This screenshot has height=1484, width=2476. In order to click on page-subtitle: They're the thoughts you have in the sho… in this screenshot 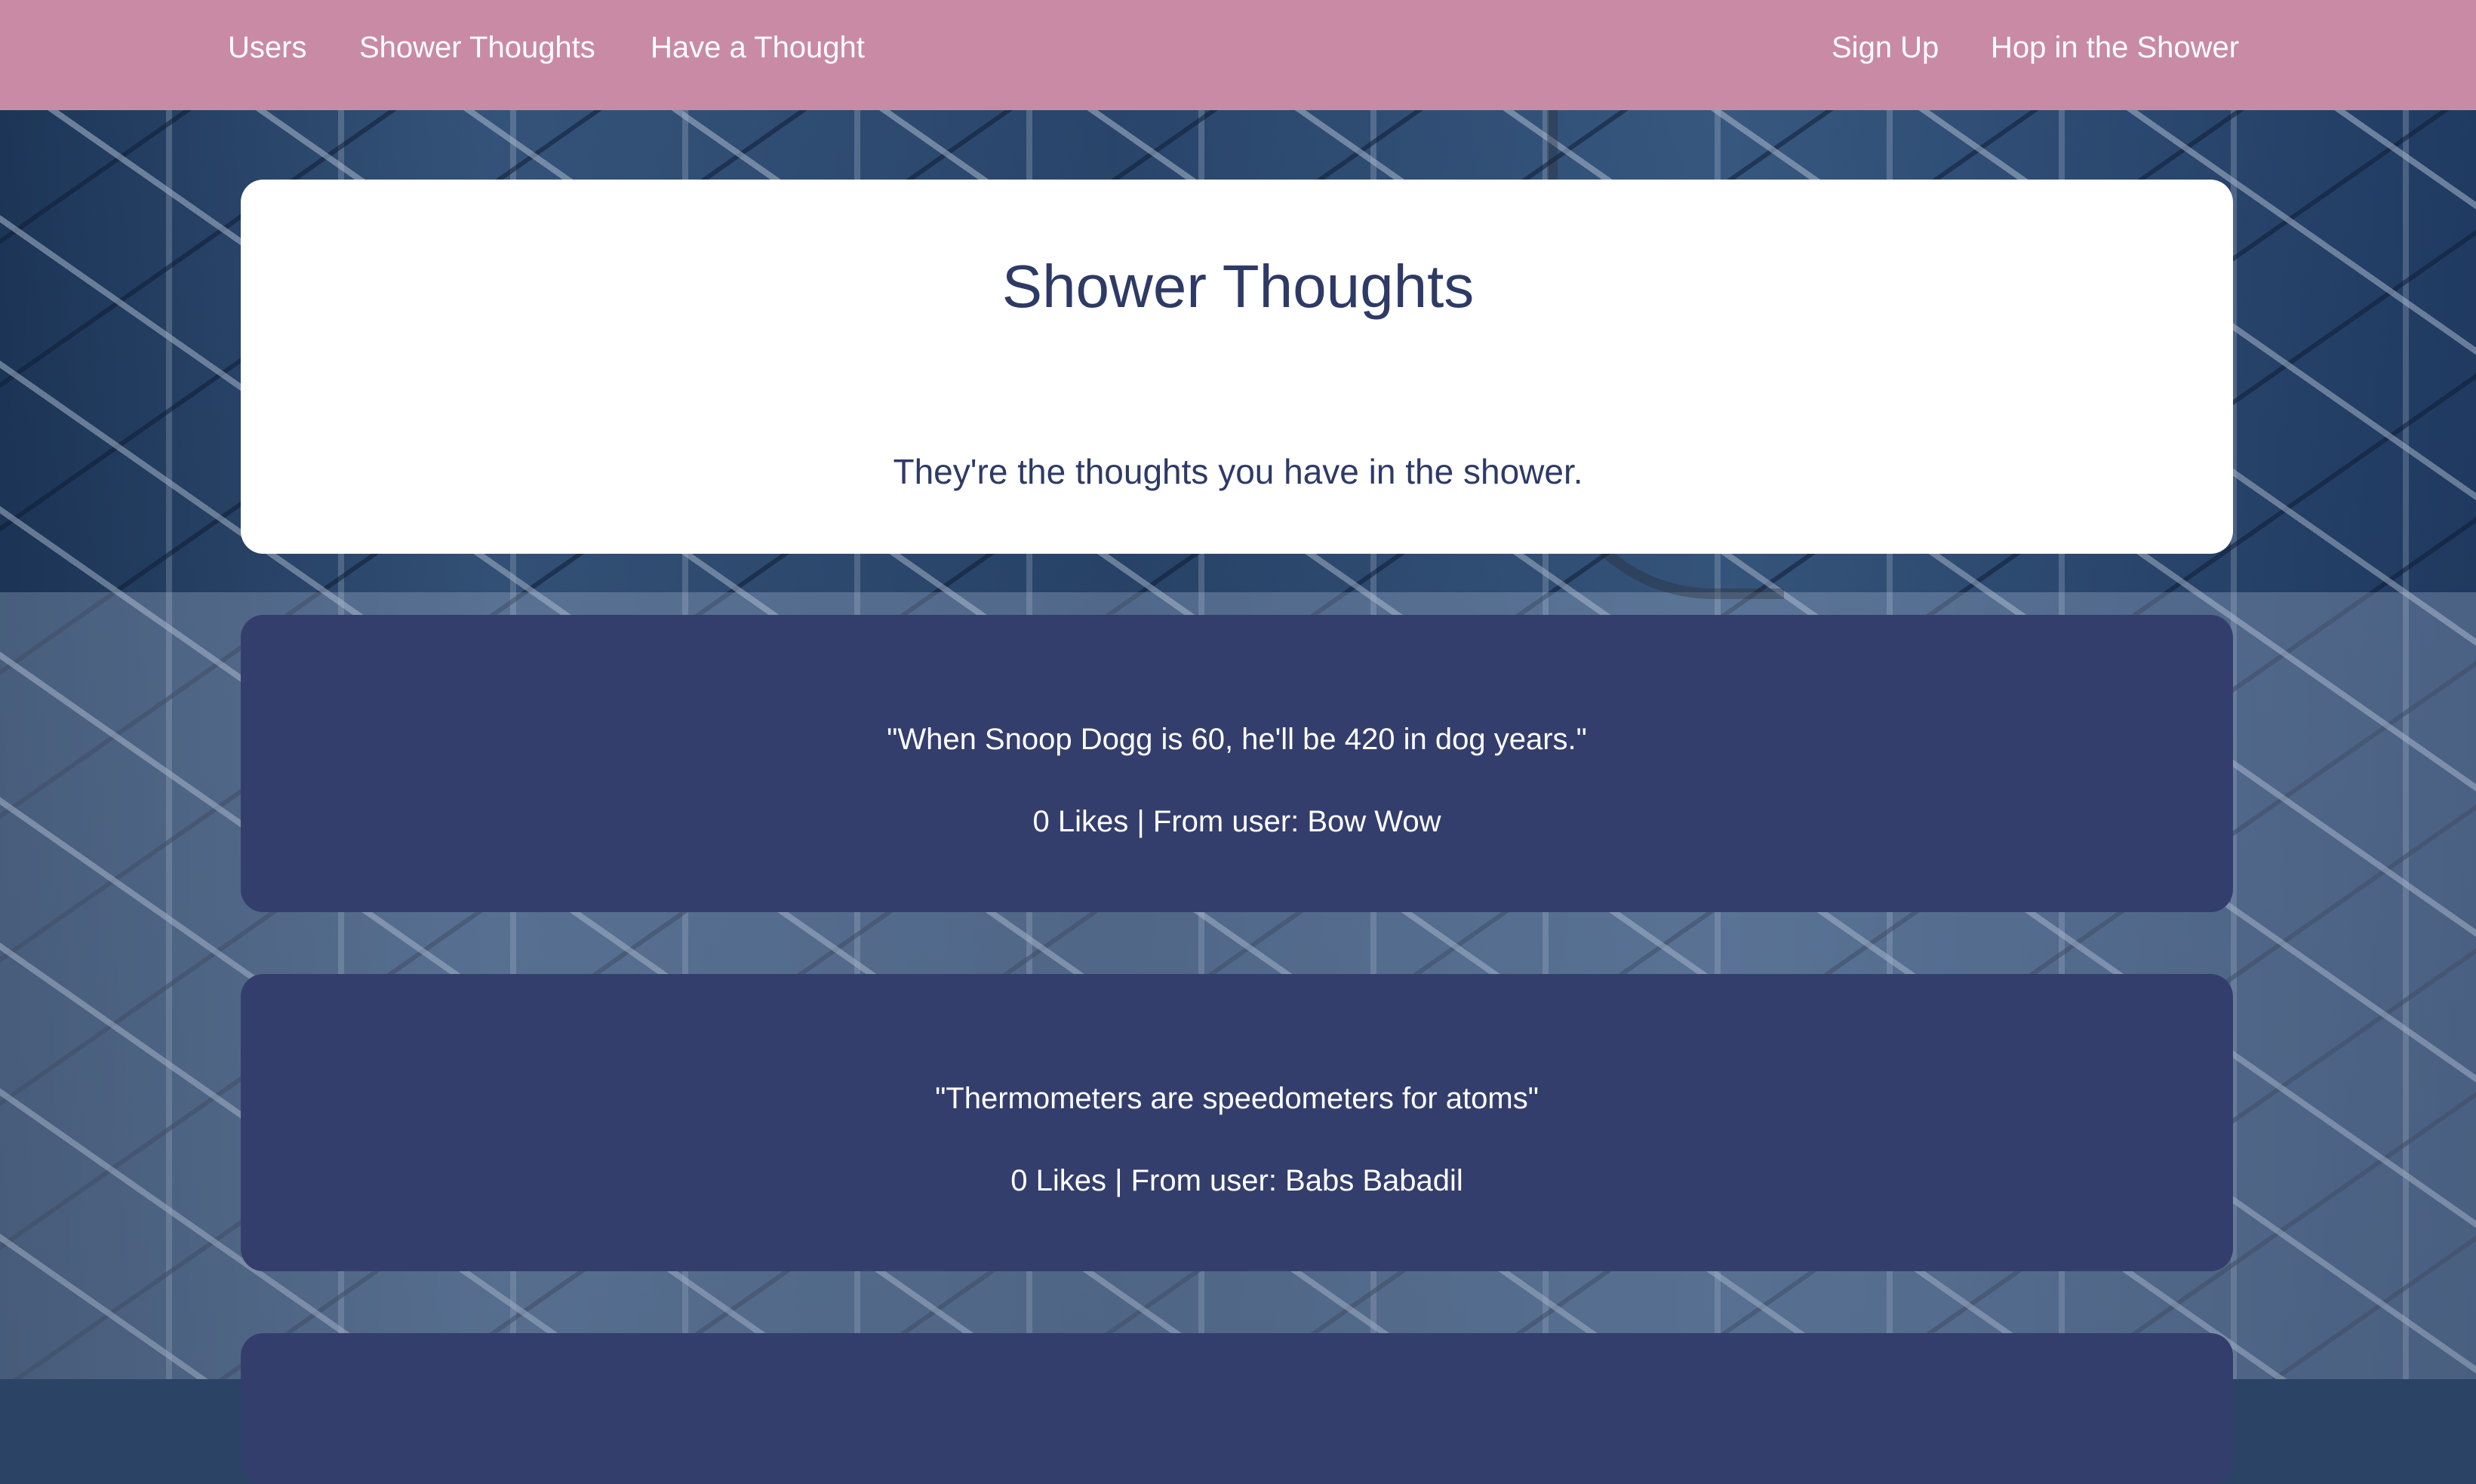, I will do `click(1238, 471)`.